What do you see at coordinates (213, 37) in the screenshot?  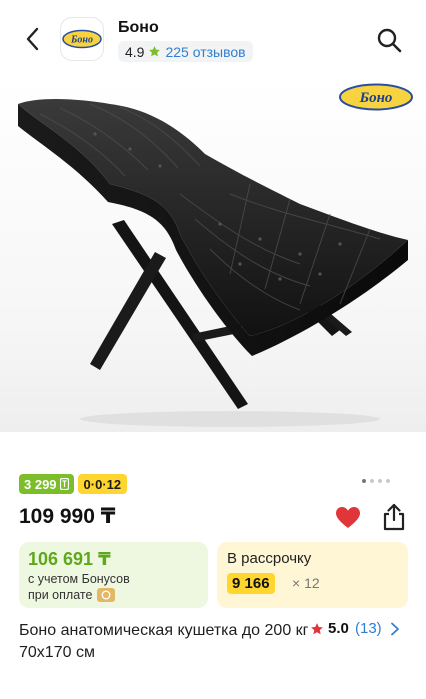 I see `top-bar: Боно Боно 4.9 225 отзывов` at bounding box center [213, 37].